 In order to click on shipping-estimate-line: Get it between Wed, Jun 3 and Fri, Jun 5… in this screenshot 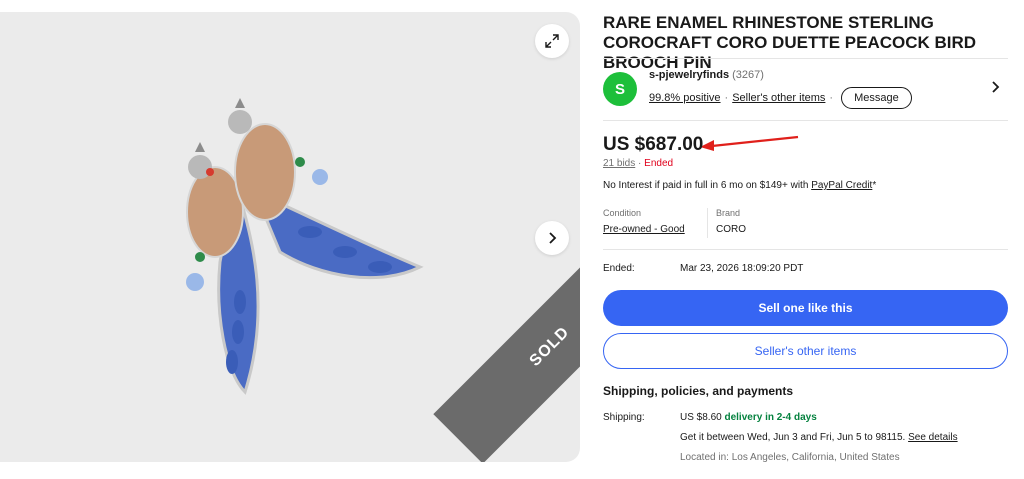, I will do `click(845, 442)`.